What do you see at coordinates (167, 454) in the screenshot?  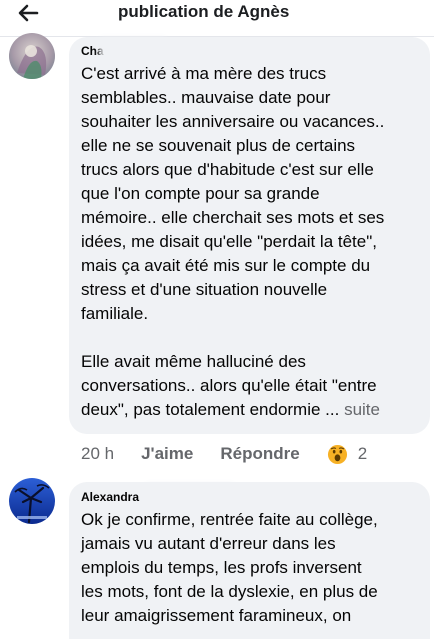 I see `like-button: J'aime` at bounding box center [167, 454].